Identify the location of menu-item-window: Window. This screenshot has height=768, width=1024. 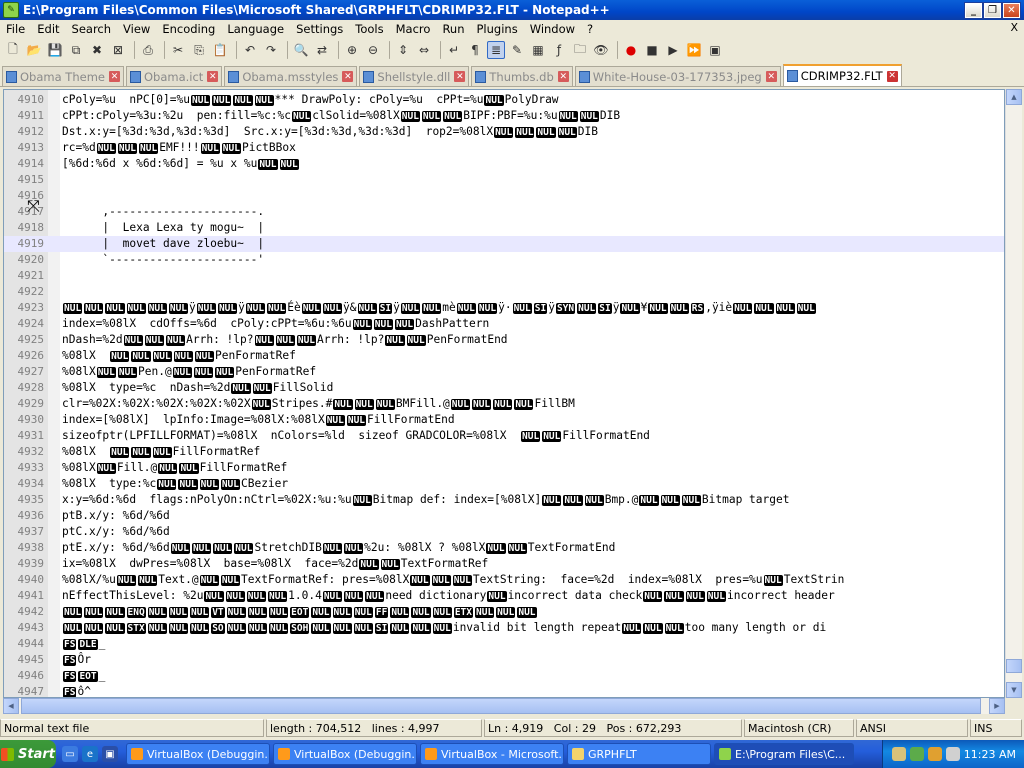
(552, 29).